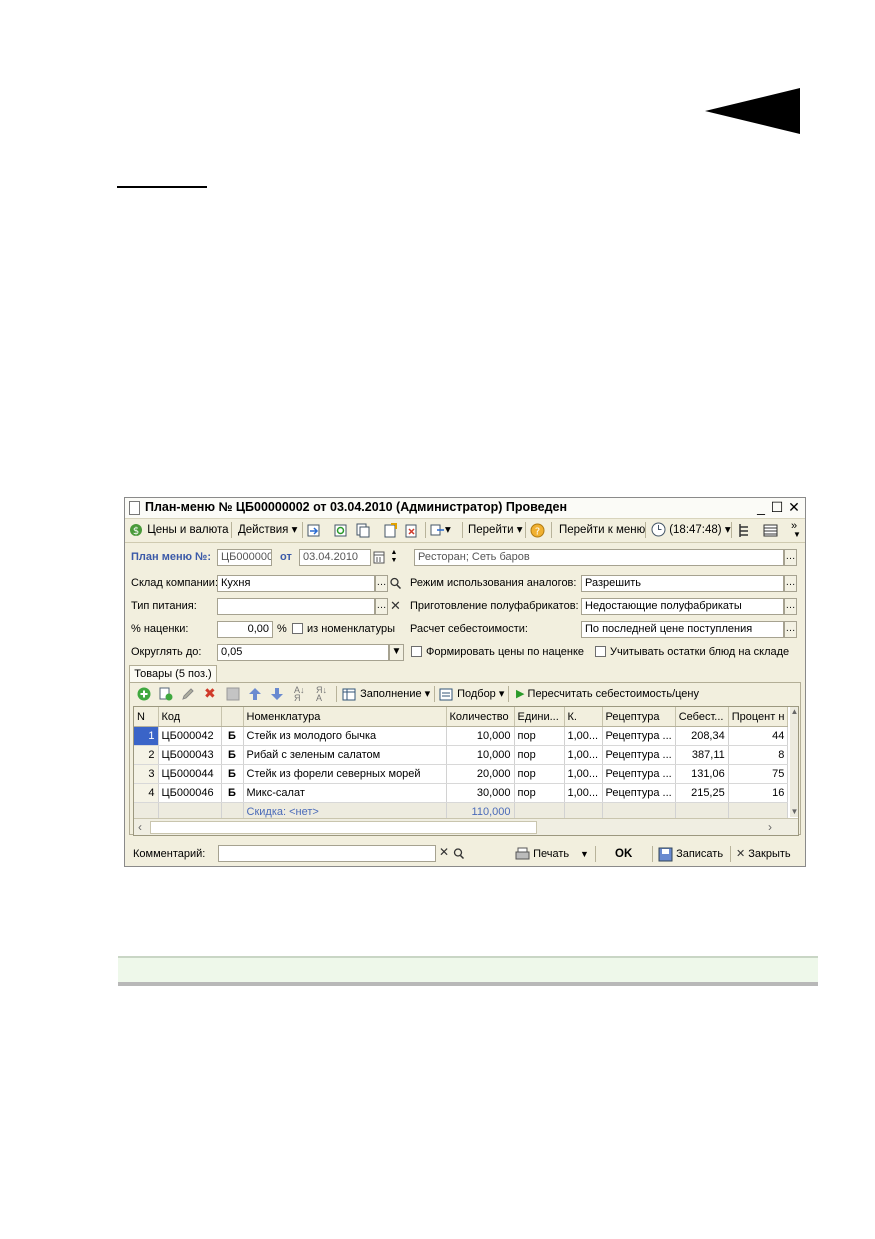 The height and width of the screenshot is (1239, 875). What do you see at coordinates (758, 736) in the screenshot?
I see `row-percent: 44` at bounding box center [758, 736].